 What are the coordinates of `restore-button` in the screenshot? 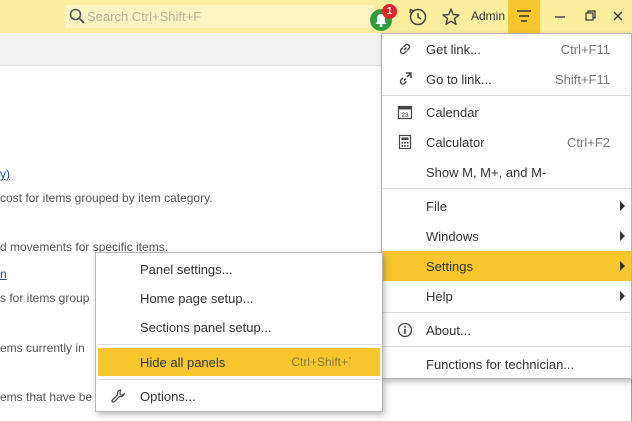 It's located at (590, 16).